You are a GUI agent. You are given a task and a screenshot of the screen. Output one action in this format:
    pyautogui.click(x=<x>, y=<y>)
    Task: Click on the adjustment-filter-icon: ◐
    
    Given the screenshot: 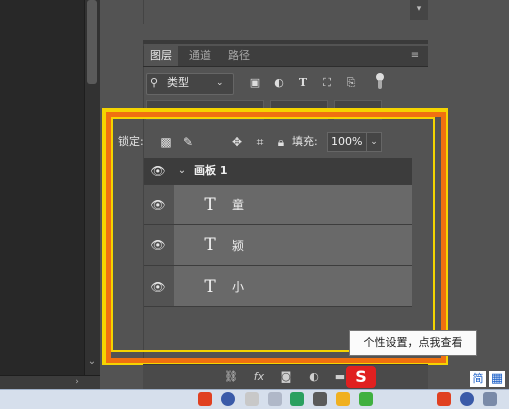 What is the action you would take?
    pyautogui.click(x=279, y=83)
    